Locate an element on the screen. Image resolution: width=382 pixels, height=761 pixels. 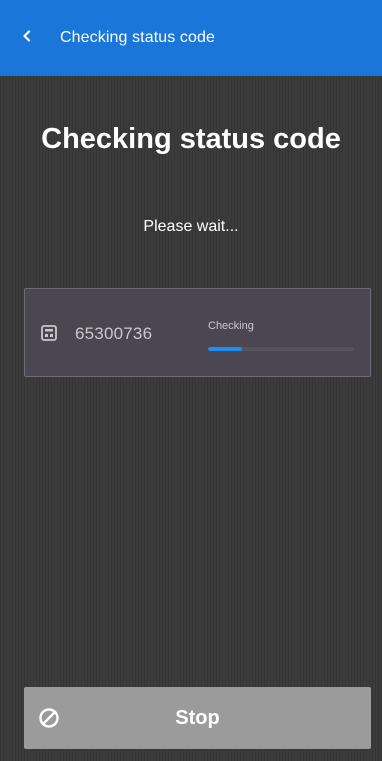
app-bar-title: Checking status code is located at coordinates (137, 37).